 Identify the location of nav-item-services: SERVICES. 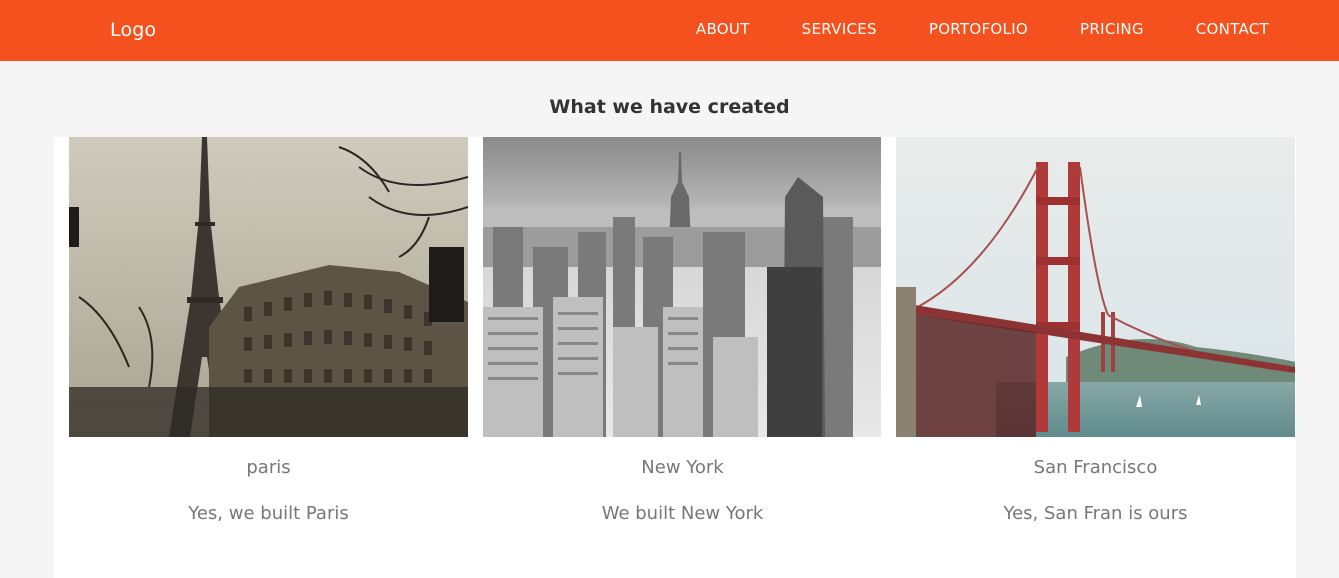
(839, 28).